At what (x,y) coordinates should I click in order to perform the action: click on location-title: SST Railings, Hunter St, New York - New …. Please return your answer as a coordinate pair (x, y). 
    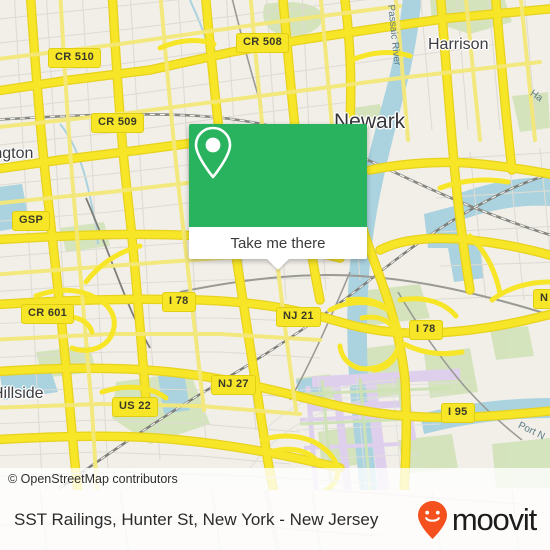
    Looking at the image, I should click on (196, 519).